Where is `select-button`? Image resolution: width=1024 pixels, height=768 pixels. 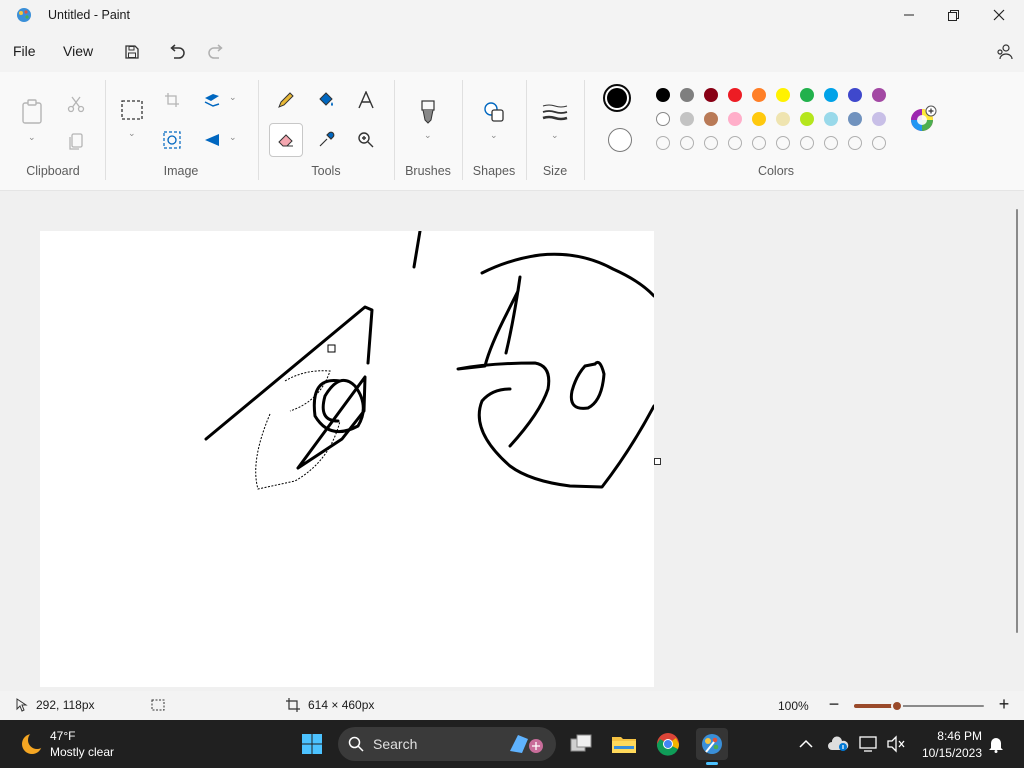 select-button is located at coordinates (132, 110).